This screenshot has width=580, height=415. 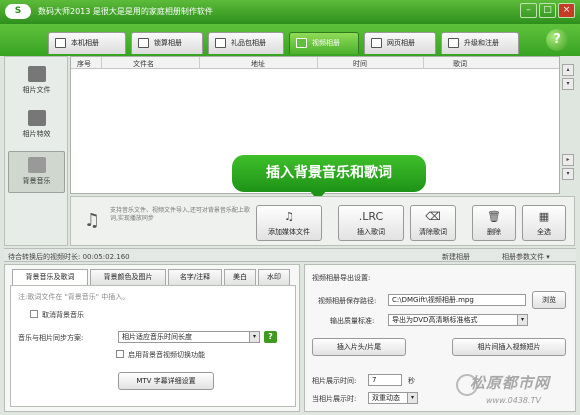 I want to click on tab-locked-album: 锁算相册, so click(x=167, y=43).